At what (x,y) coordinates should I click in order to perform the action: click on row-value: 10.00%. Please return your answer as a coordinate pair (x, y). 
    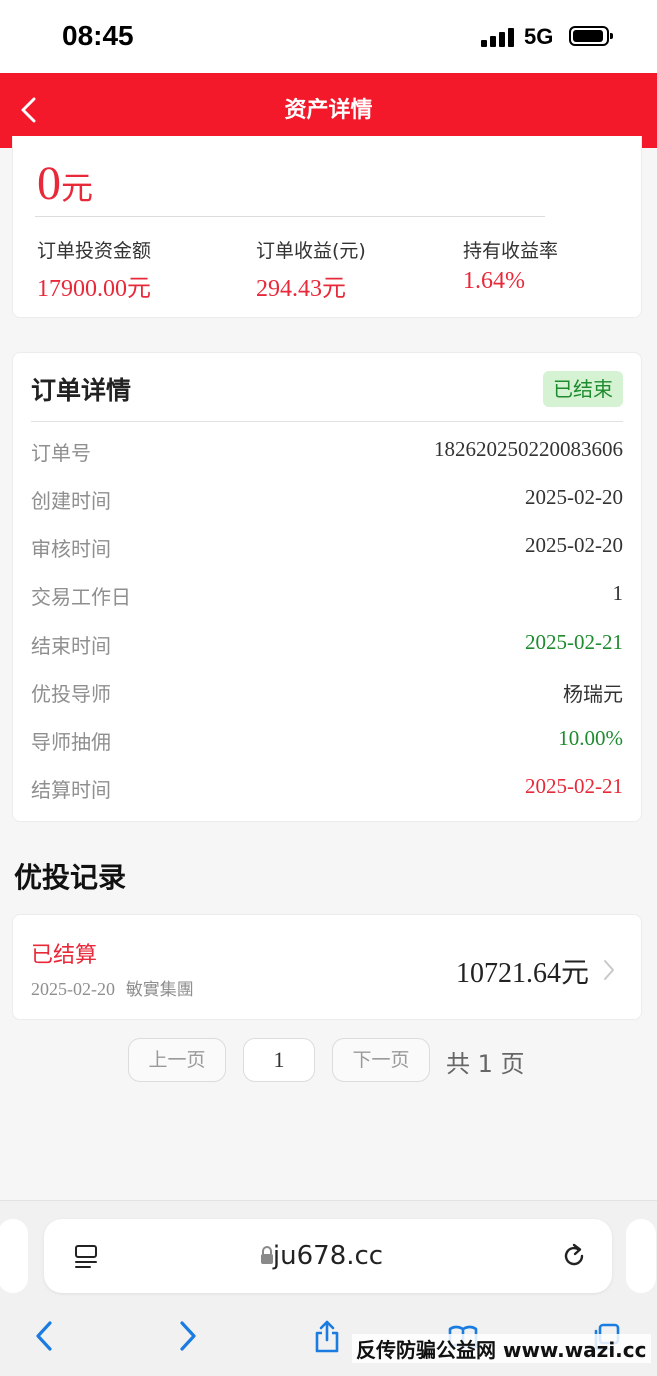
    Looking at the image, I should click on (590, 738).